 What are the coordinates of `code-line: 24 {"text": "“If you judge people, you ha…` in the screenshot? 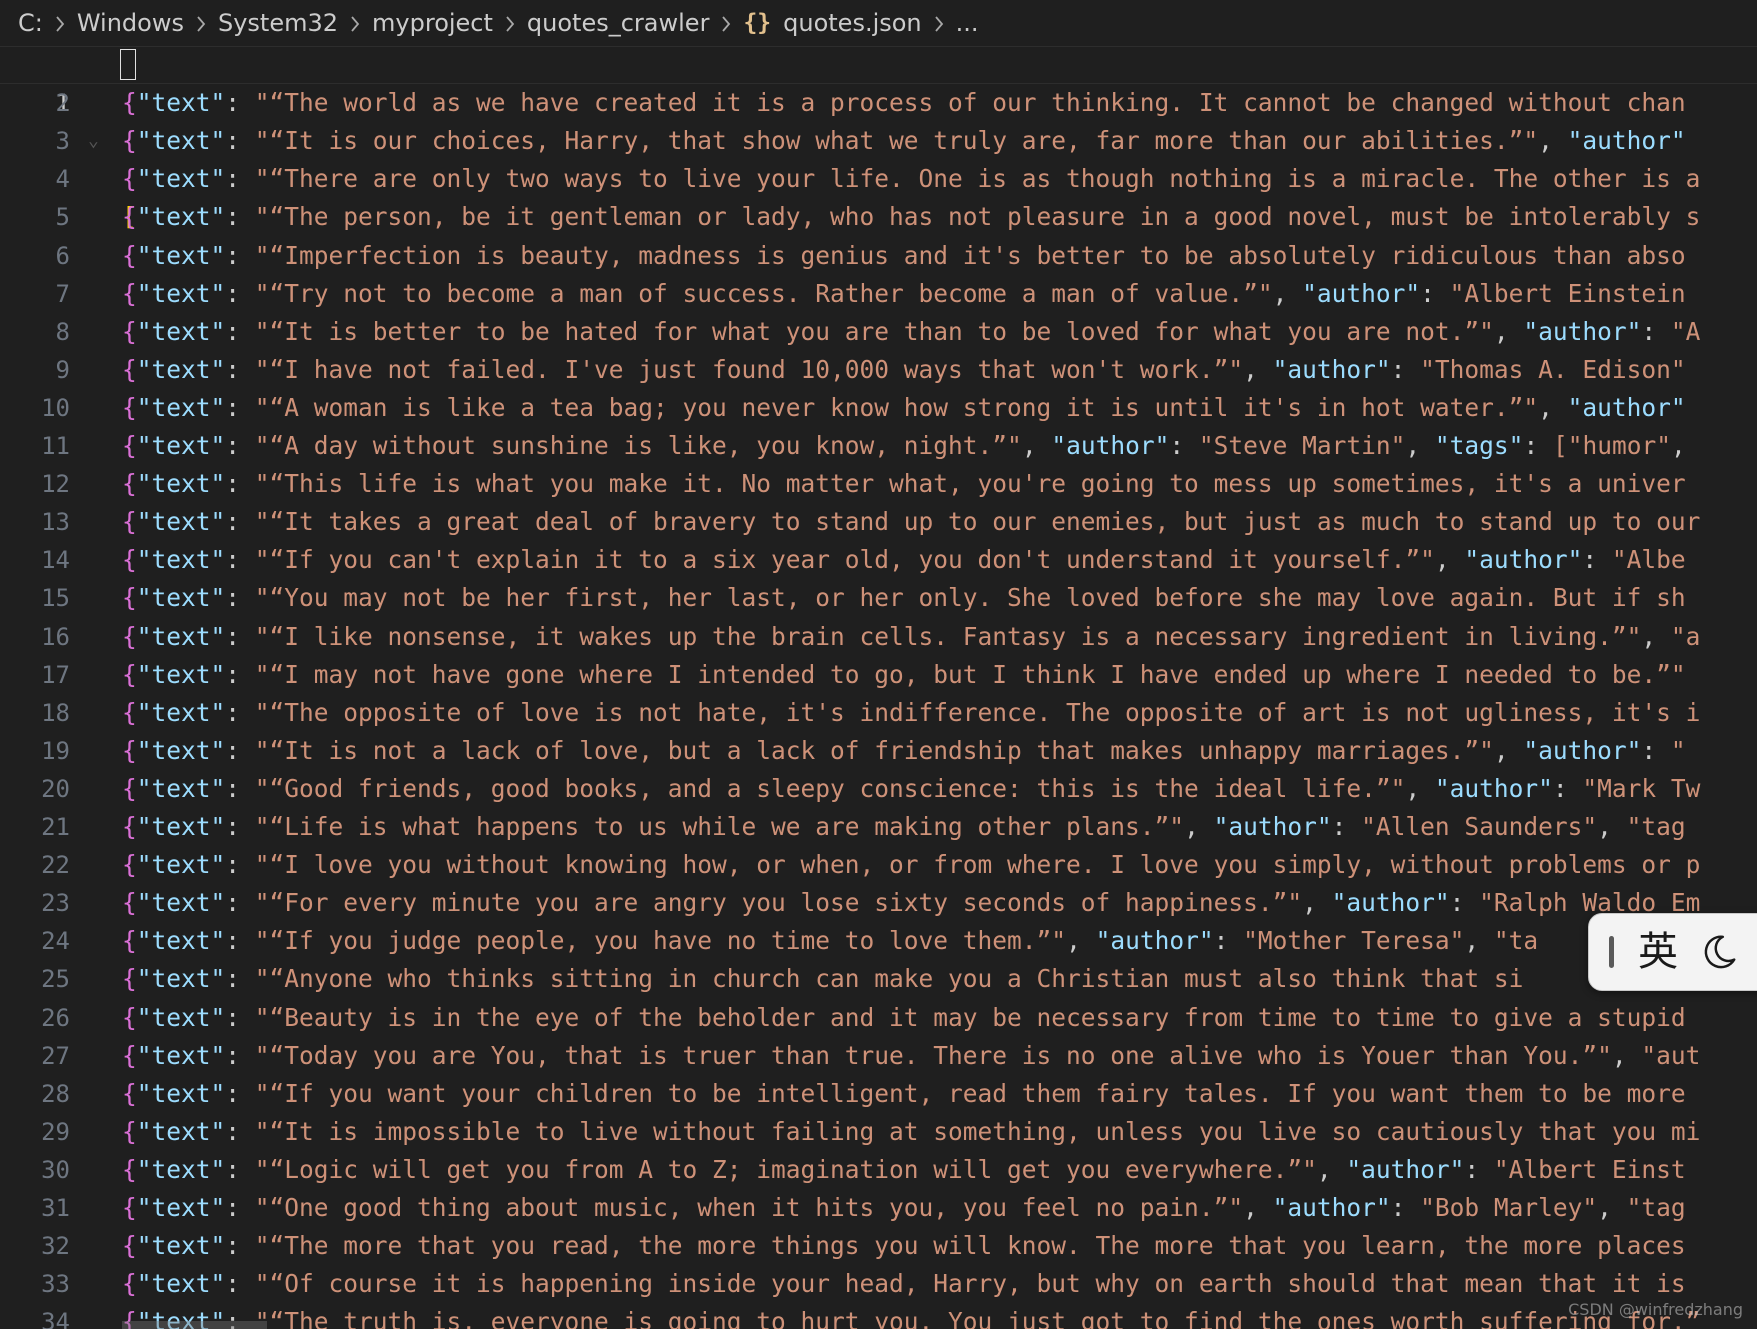 It's located at (878, 941).